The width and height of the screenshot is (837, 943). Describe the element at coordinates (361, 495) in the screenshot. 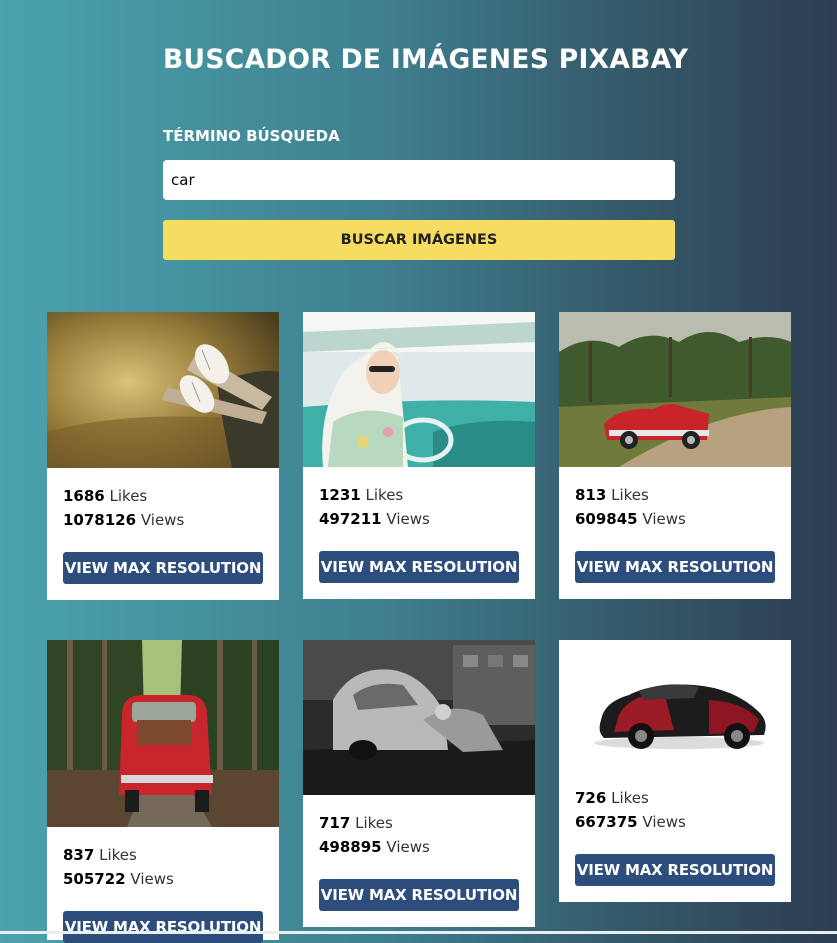

I see `likes-count: 1231 Likes` at that location.